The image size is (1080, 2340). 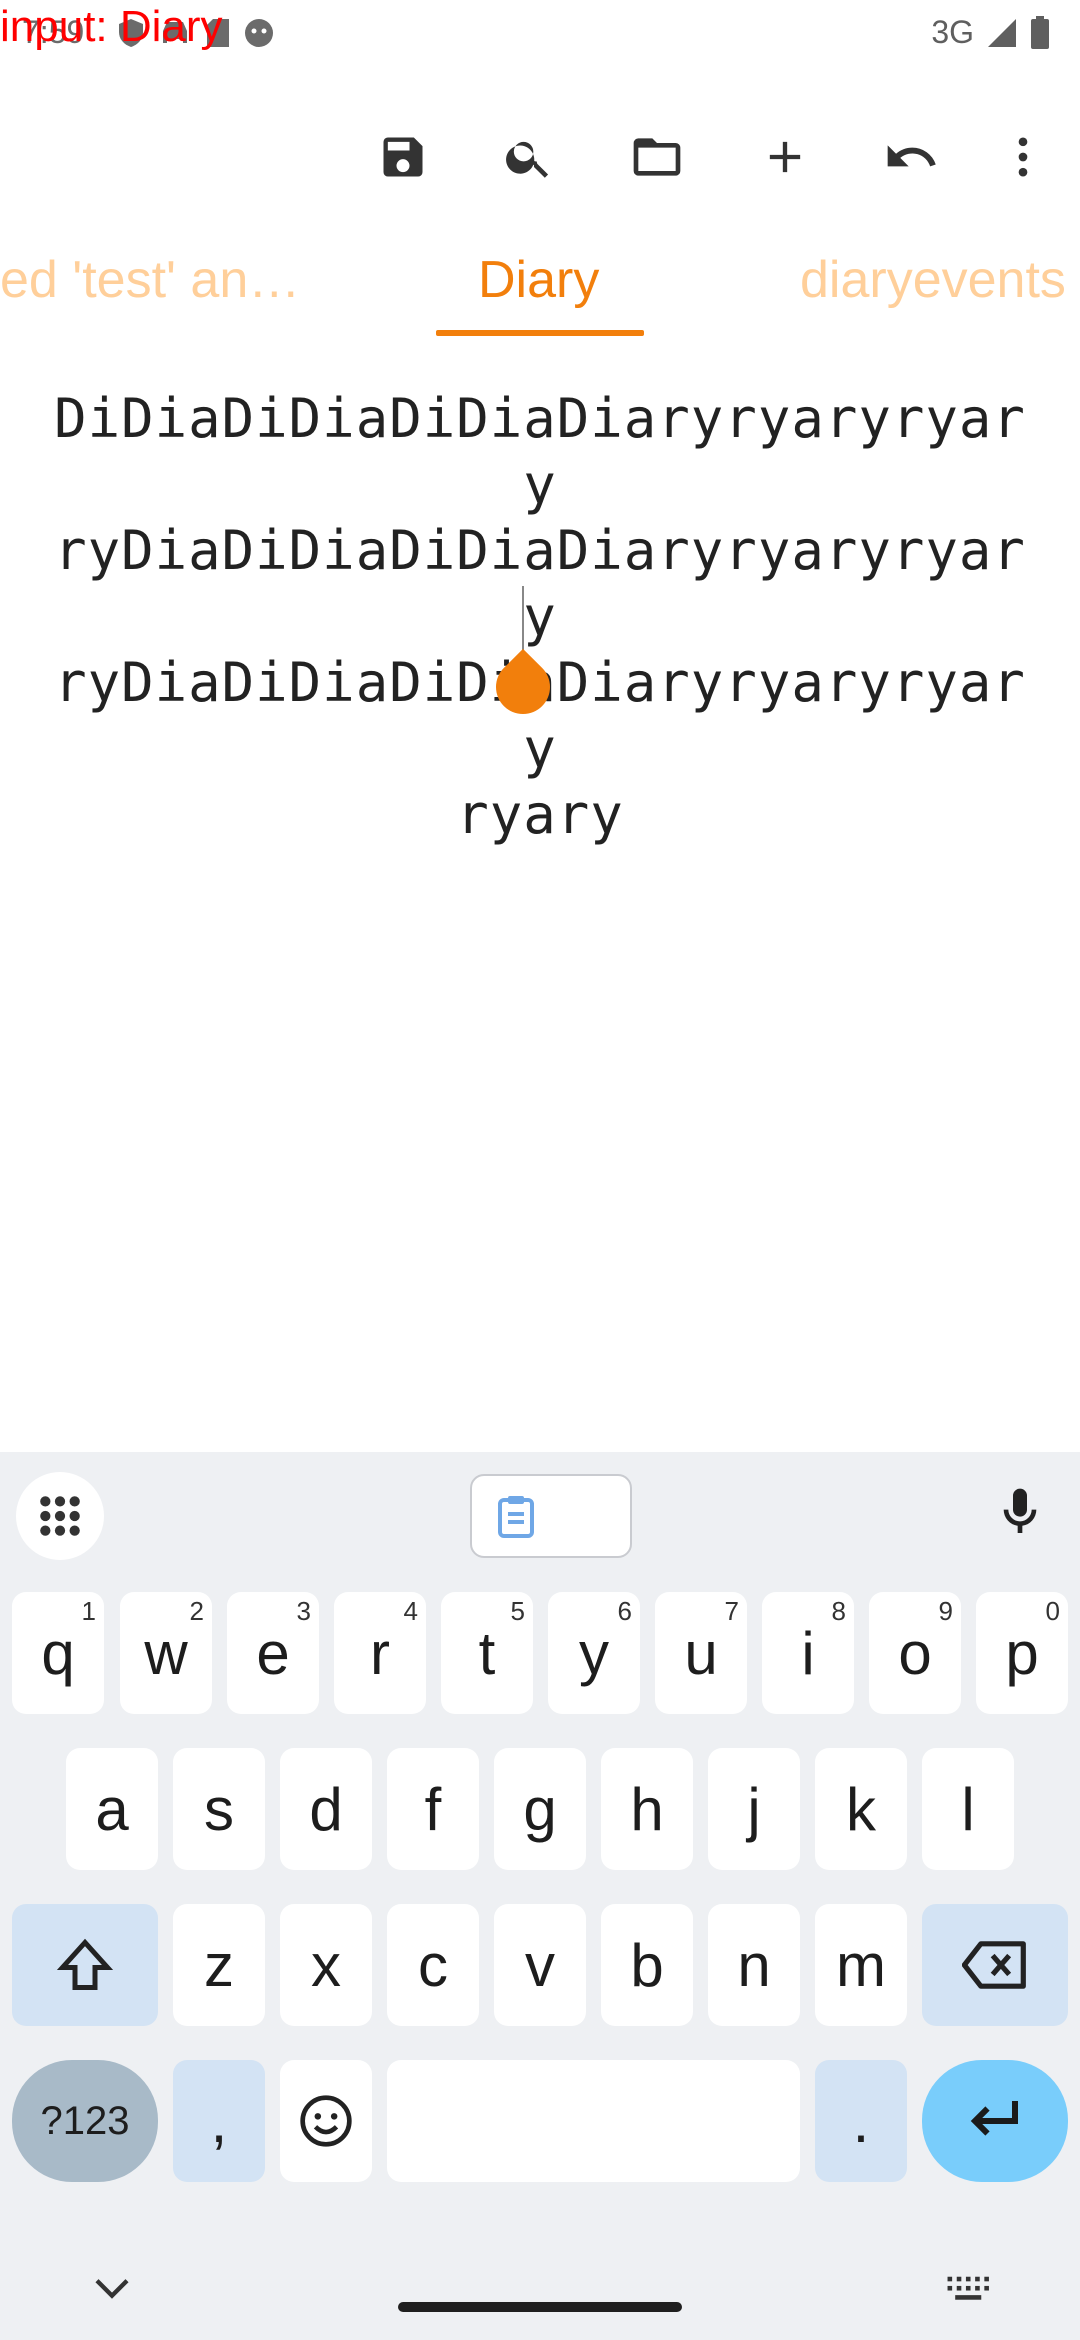 I want to click on grid-icon, so click(x=60, y=1516).